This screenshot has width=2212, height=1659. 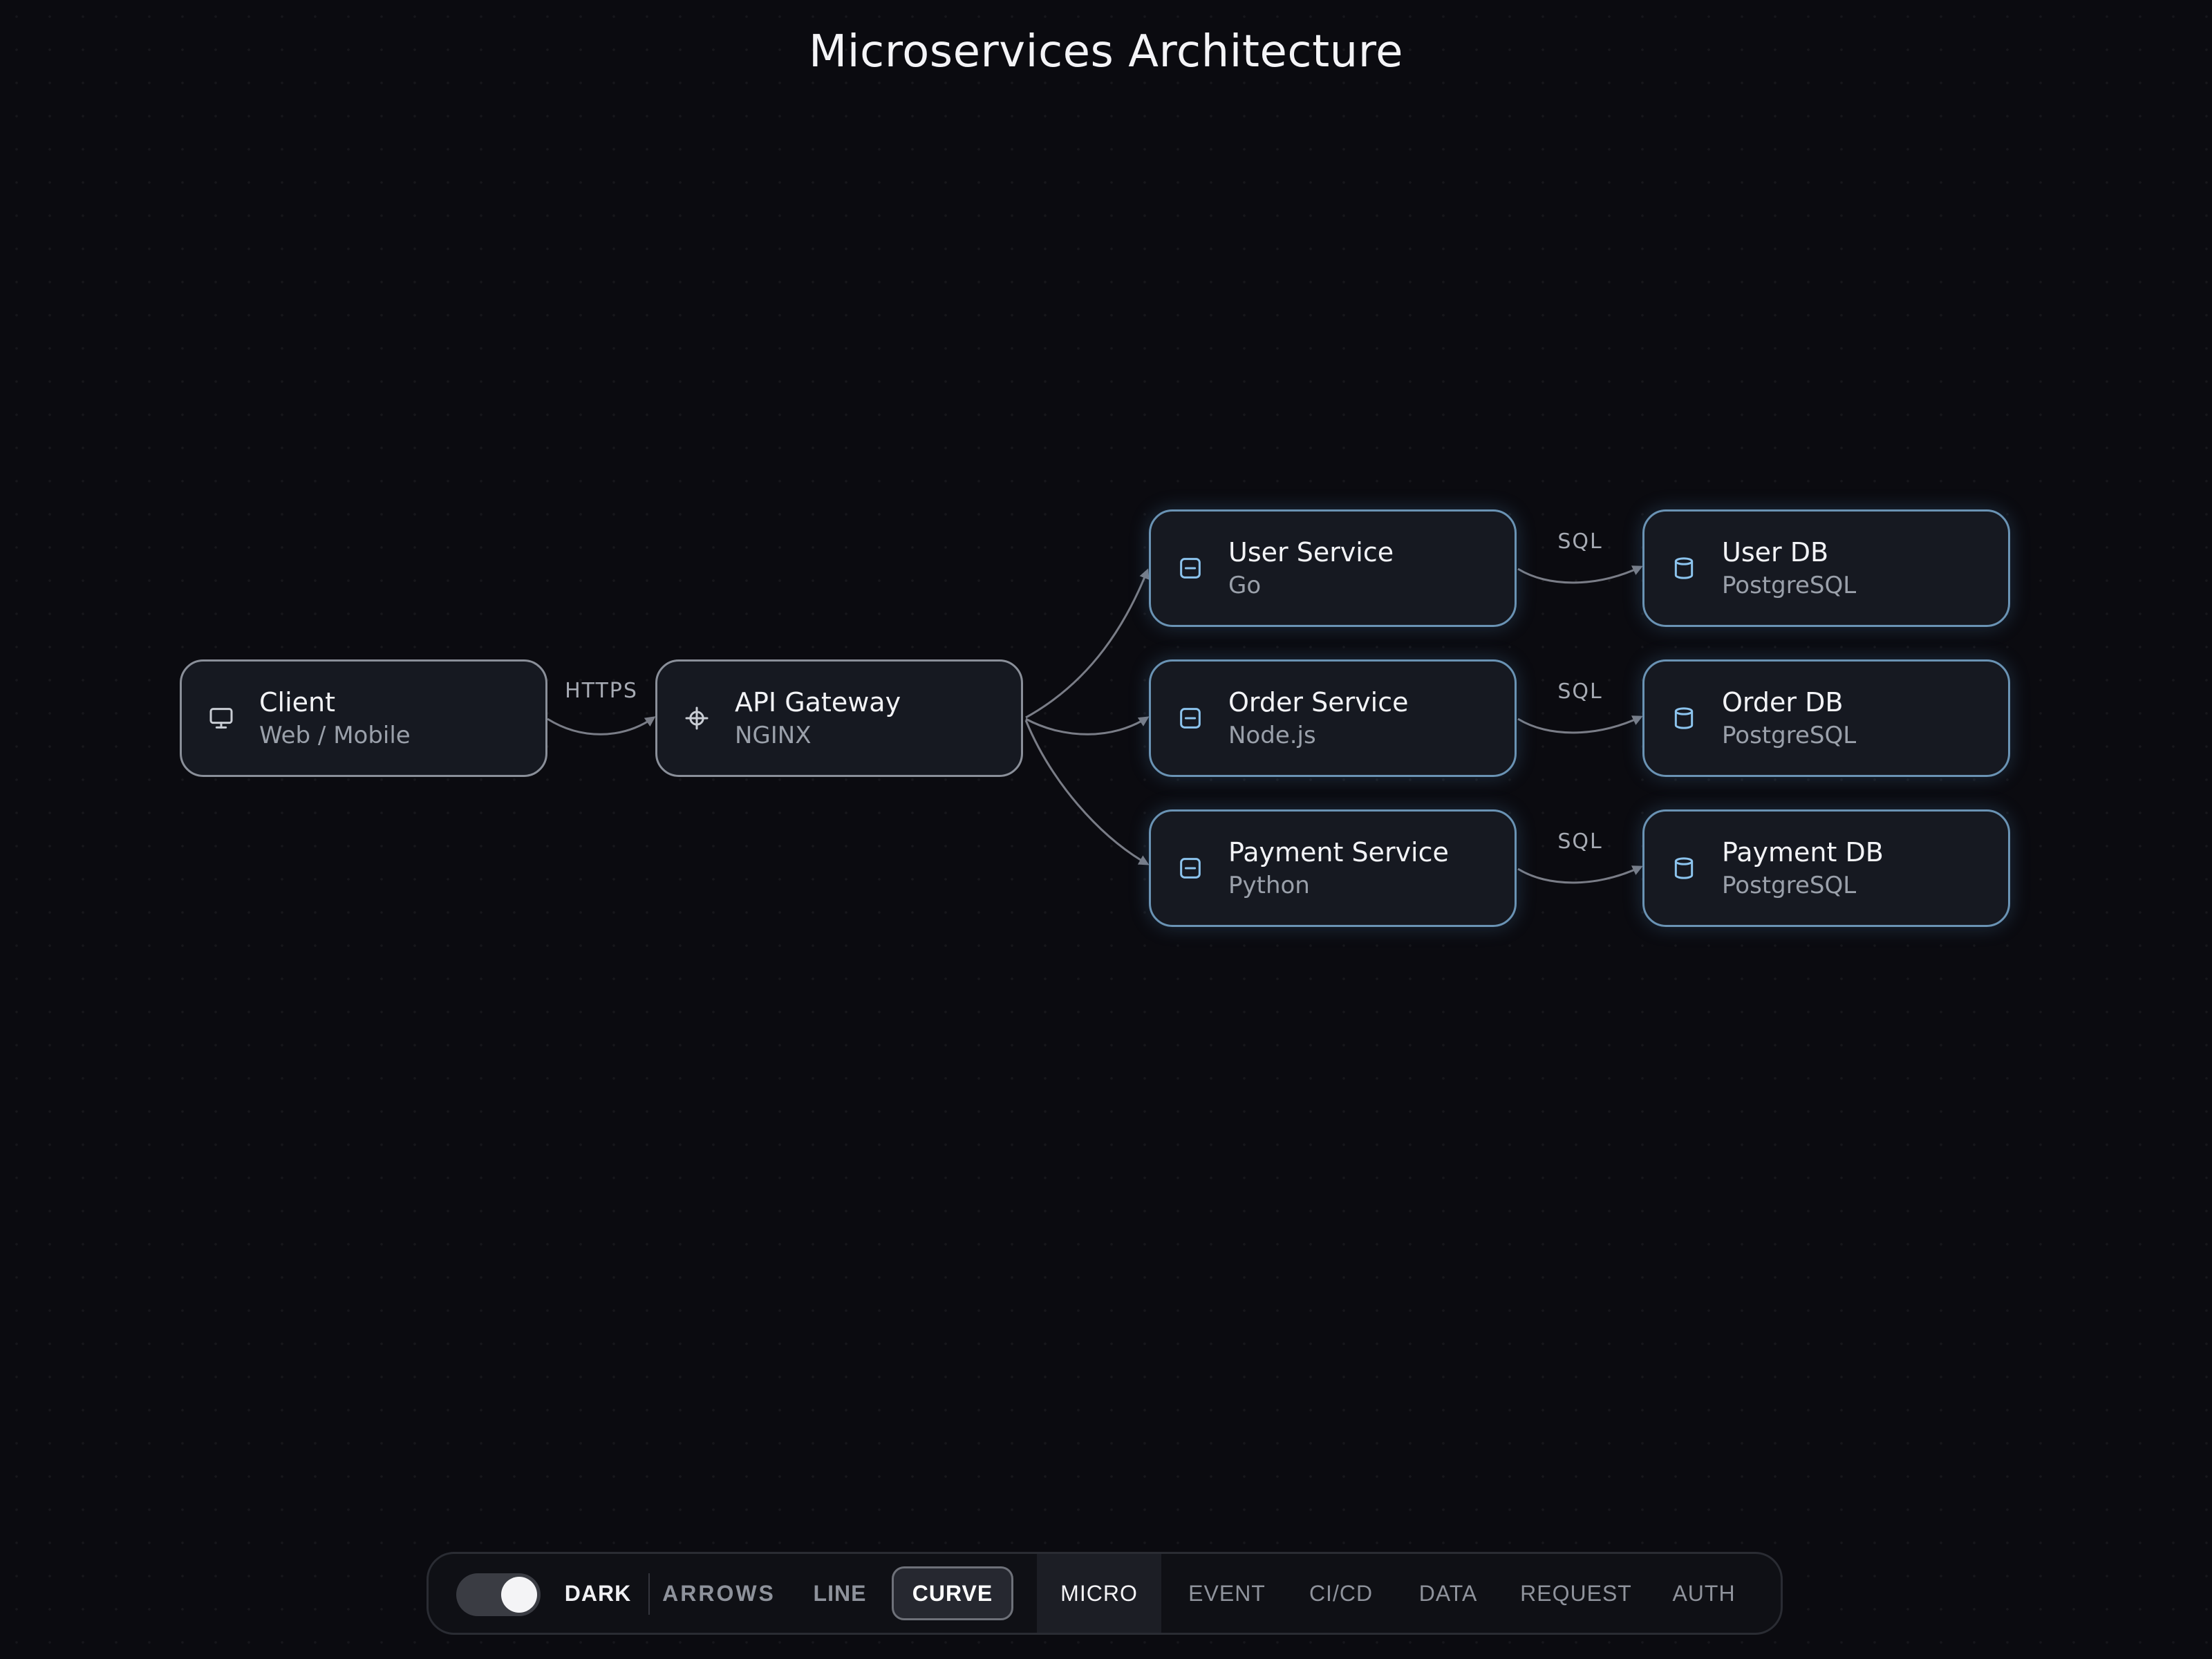 What do you see at coordinates (1789, 585) in the screenshot?
I see `node-user-db-sub: PostgreSQL` at bounding box center [1789, 585].